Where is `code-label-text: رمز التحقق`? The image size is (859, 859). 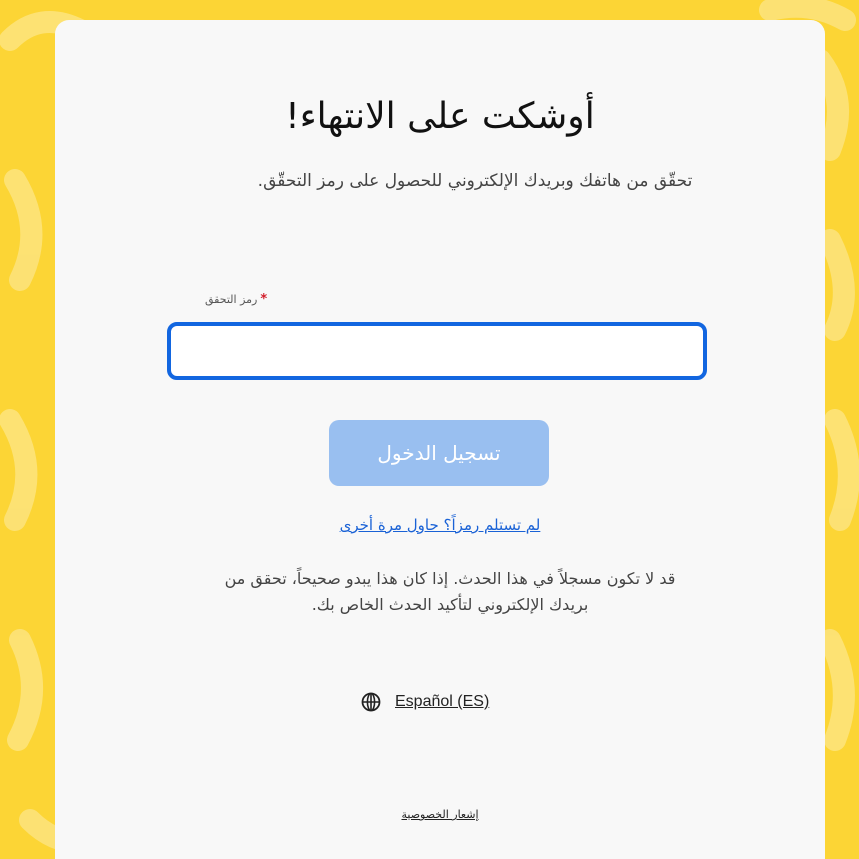 code-label-text: رمز التحقق is located at coordinates (231, 299).